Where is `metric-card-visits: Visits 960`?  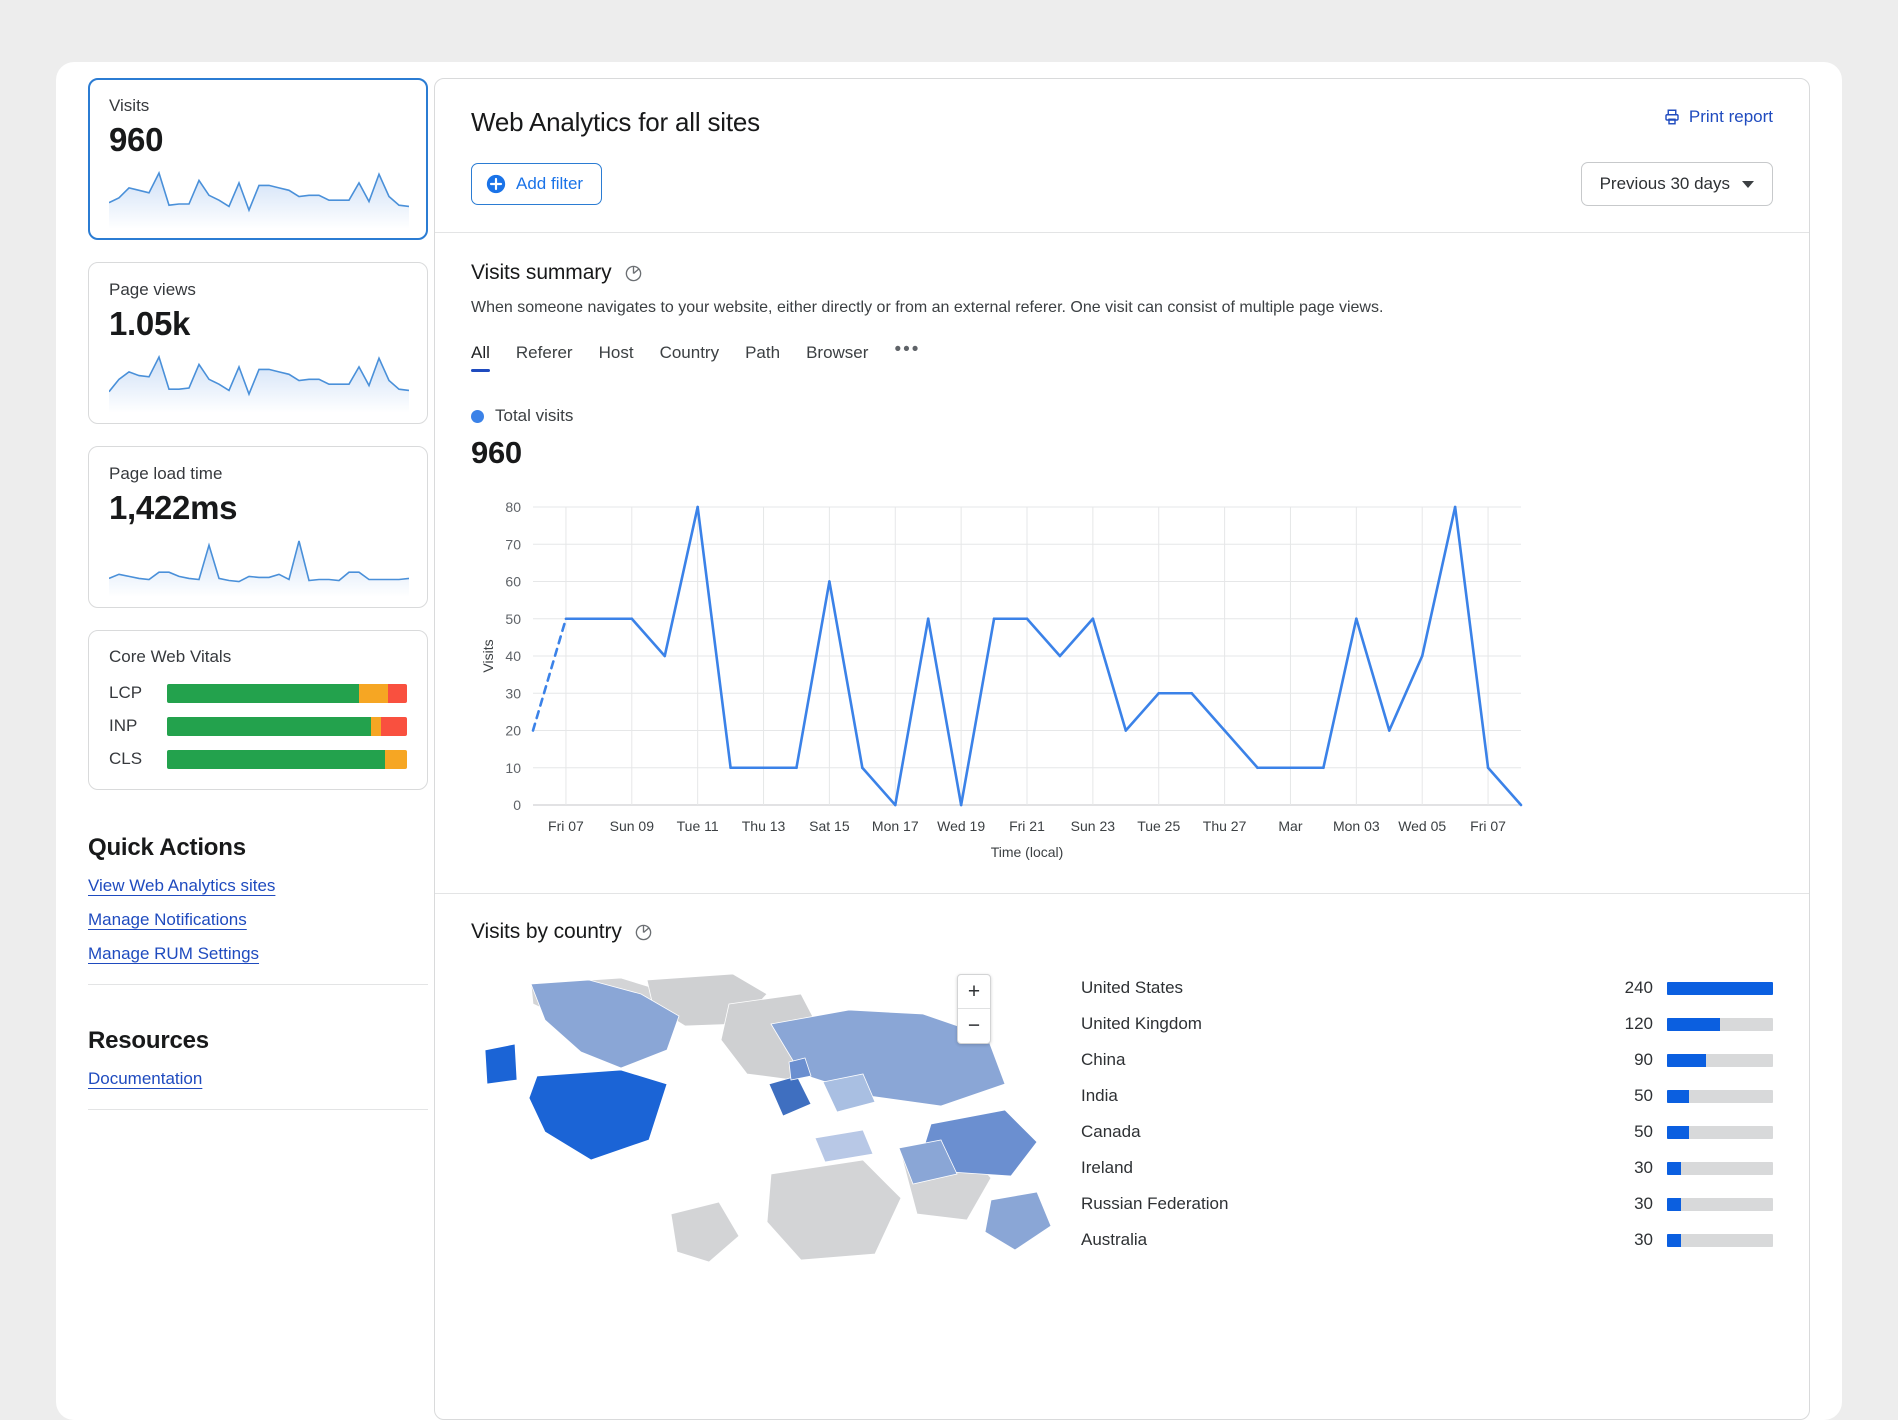
metric-card-visits: Visits 960 is located at coordinates (258, 159).